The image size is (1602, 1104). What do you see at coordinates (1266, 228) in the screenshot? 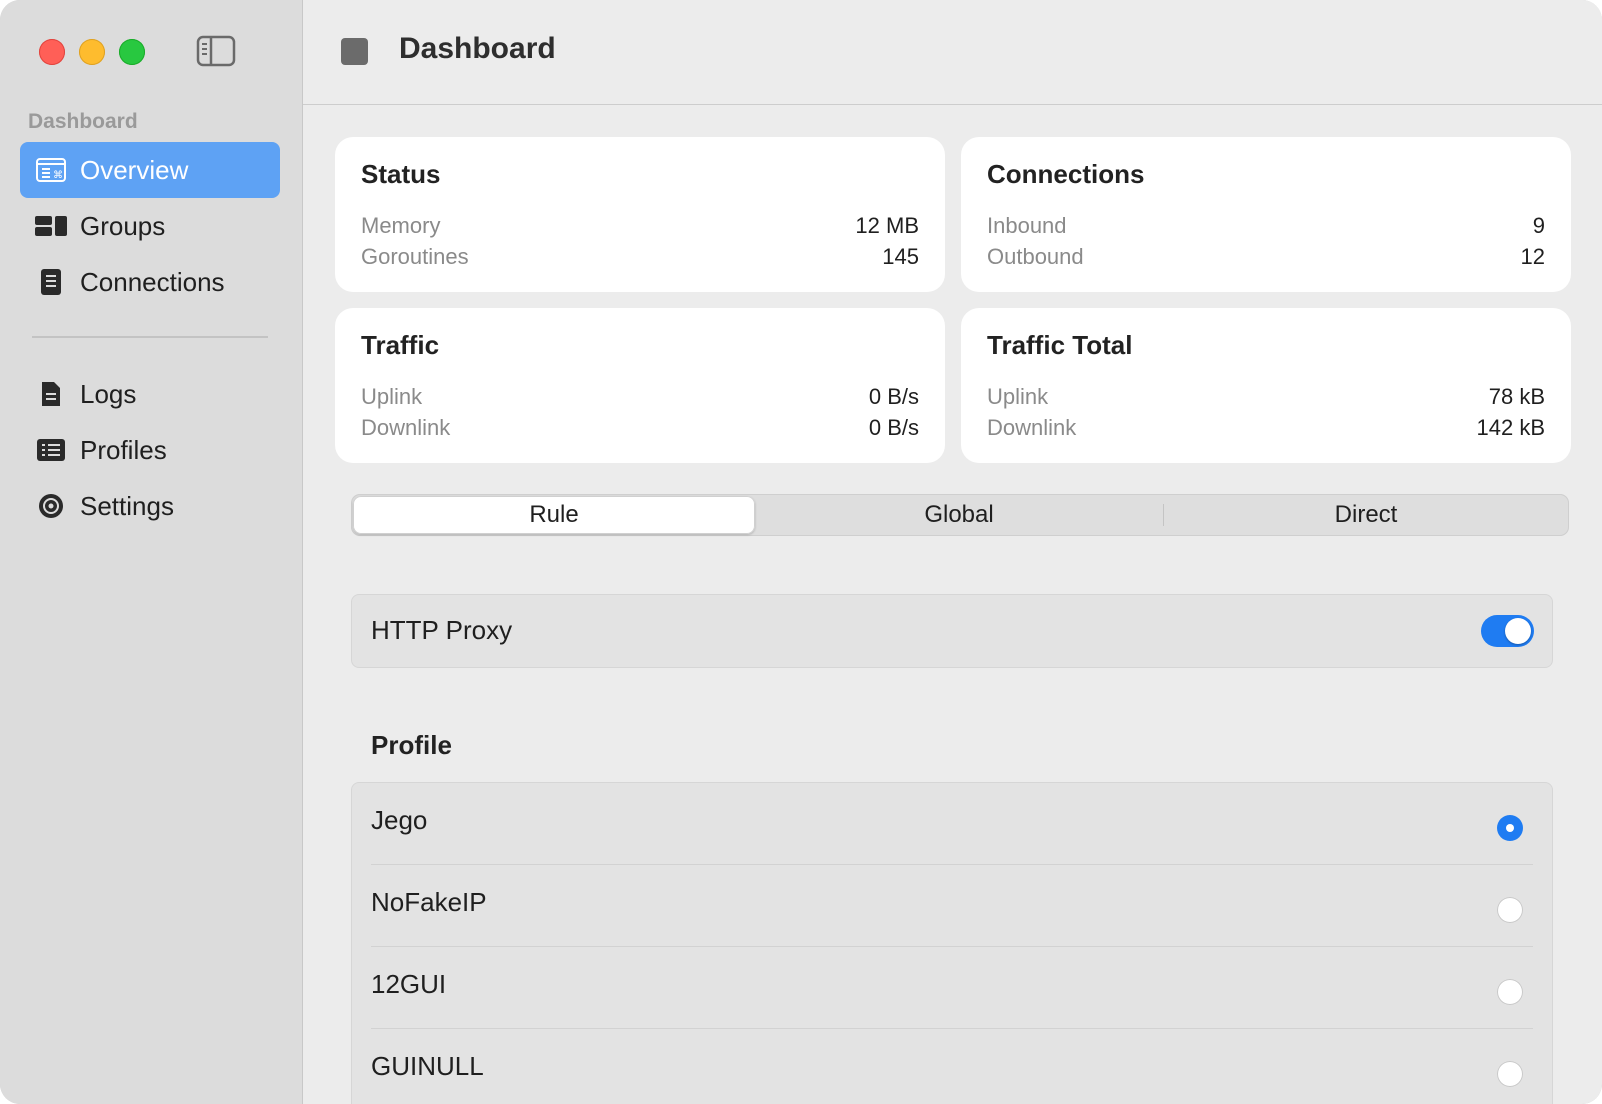
I see `inbound-row: Inbound 9` at bounding box center [1266, 228].